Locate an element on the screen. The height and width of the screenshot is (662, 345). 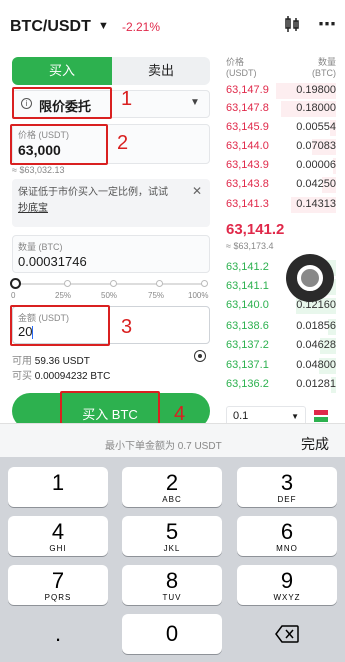
key-4: 4 GHI is located at coordinates (58, 536).